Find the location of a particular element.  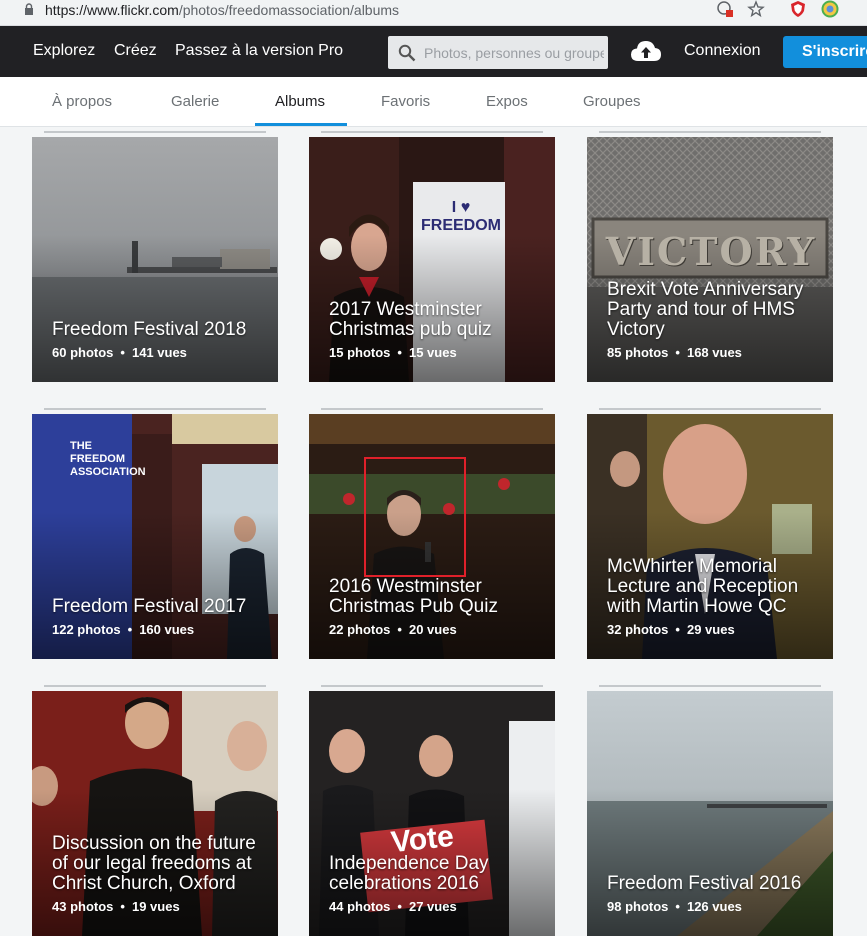

album-title: 2017 Westminster Christmas pub quiz is located at coordinates (410, 319).